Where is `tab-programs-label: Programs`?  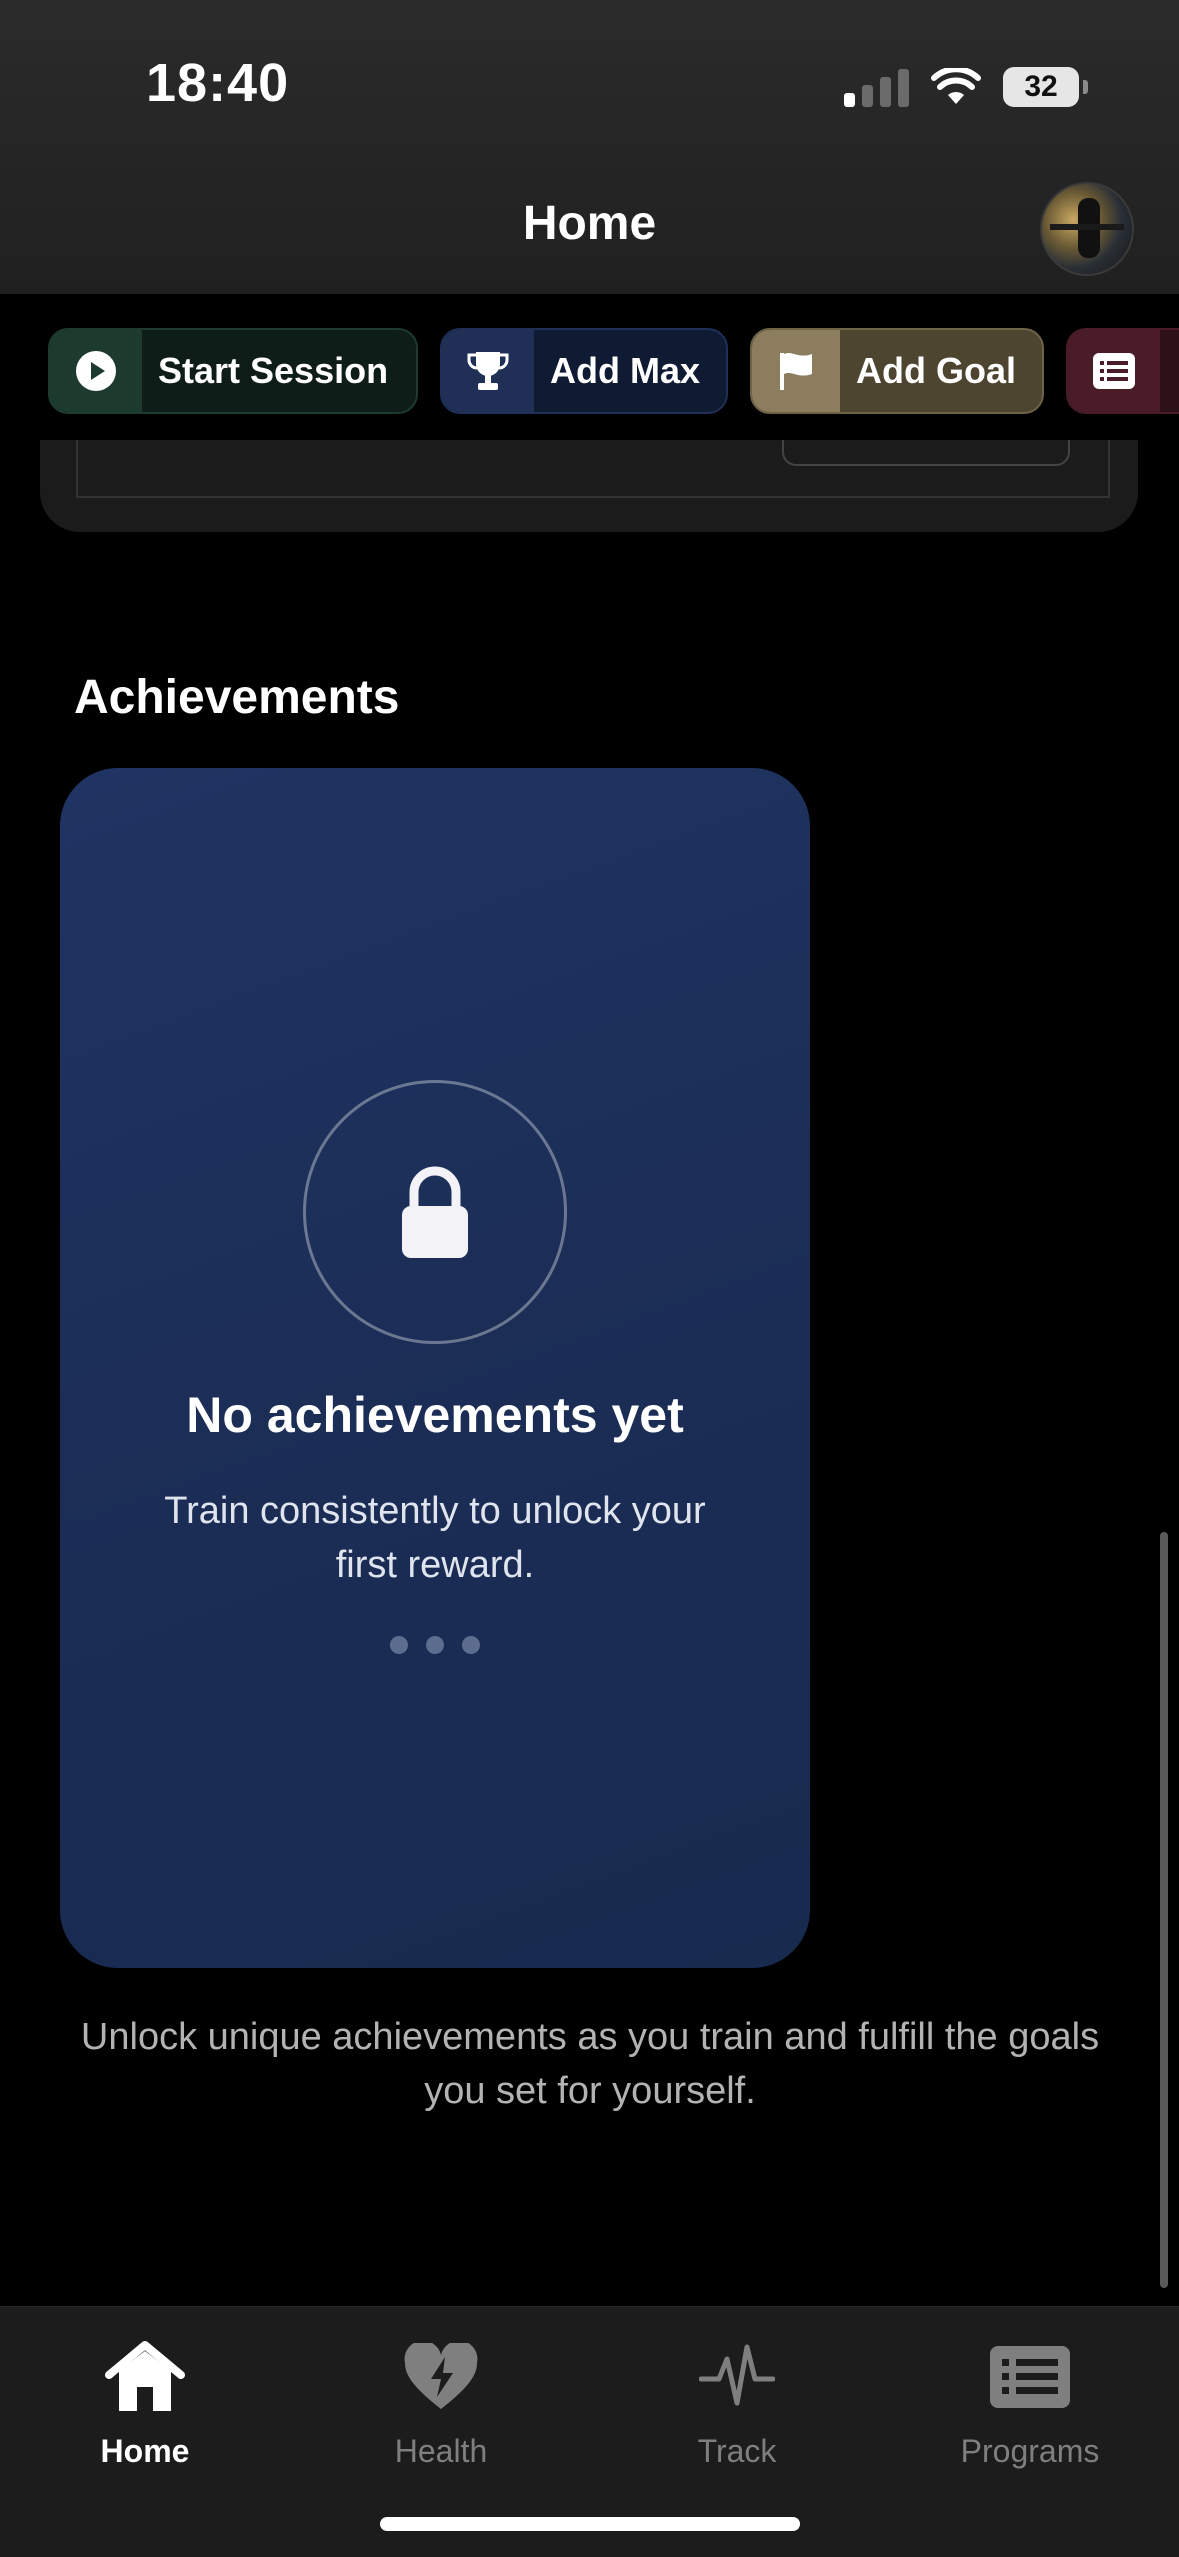
tab-programs-label: Programs is located at coordinates (1030, 2451).